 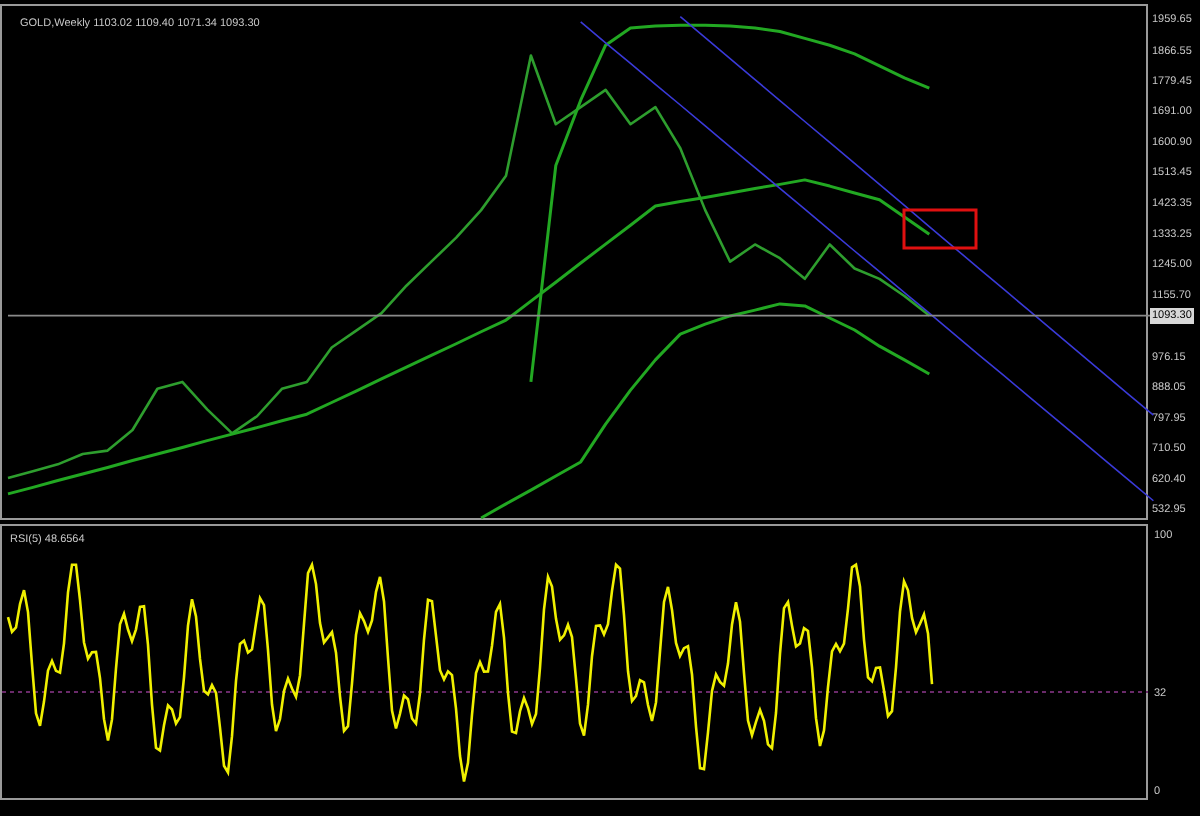 I want to click on highlight-rectangle, so click(x=940, y=229).